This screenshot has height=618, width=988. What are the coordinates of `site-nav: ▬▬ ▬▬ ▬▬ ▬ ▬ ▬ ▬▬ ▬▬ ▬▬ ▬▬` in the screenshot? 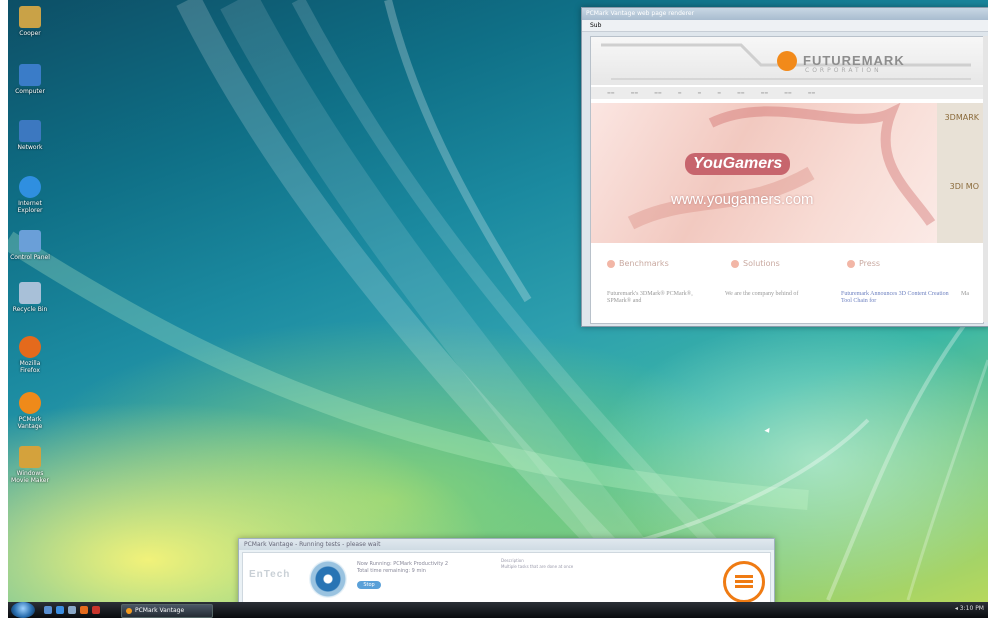 It's located at (787, 93).